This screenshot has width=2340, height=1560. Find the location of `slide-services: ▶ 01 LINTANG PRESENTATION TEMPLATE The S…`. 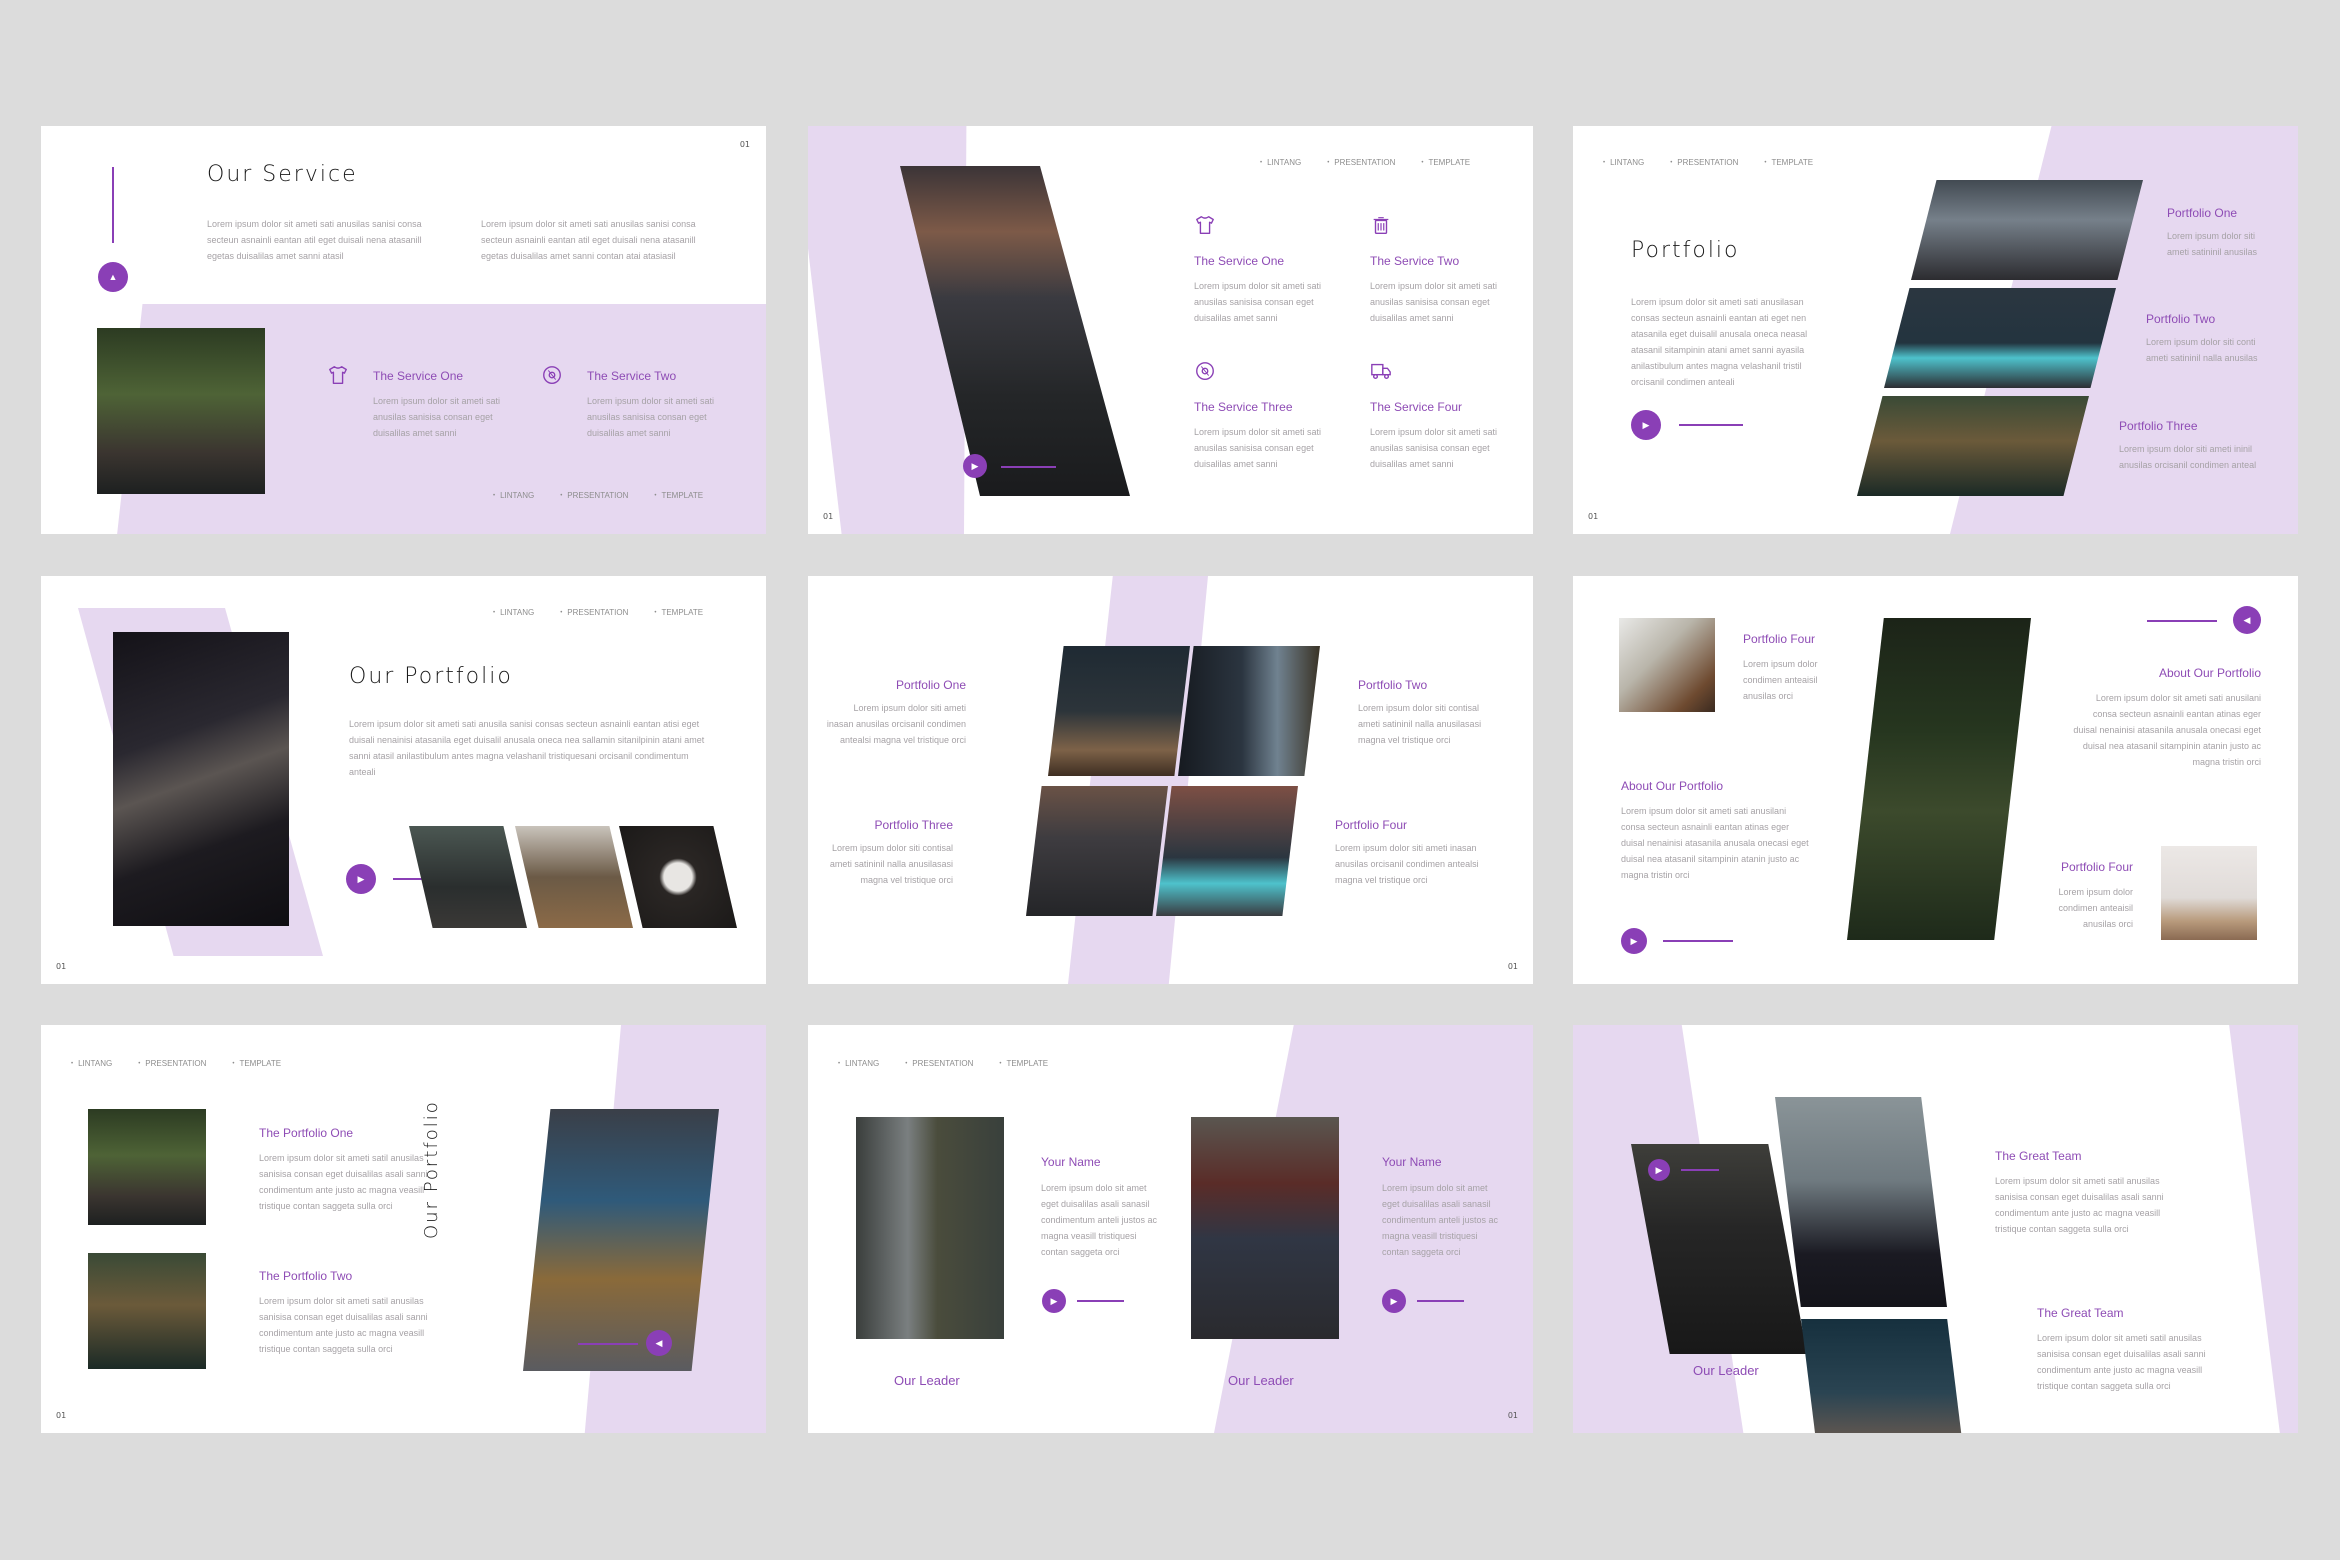

slide-services: ▶ 01 LINTANG PRESENTATION TEMPLATE The S… is located at coordinates (1170, 330).